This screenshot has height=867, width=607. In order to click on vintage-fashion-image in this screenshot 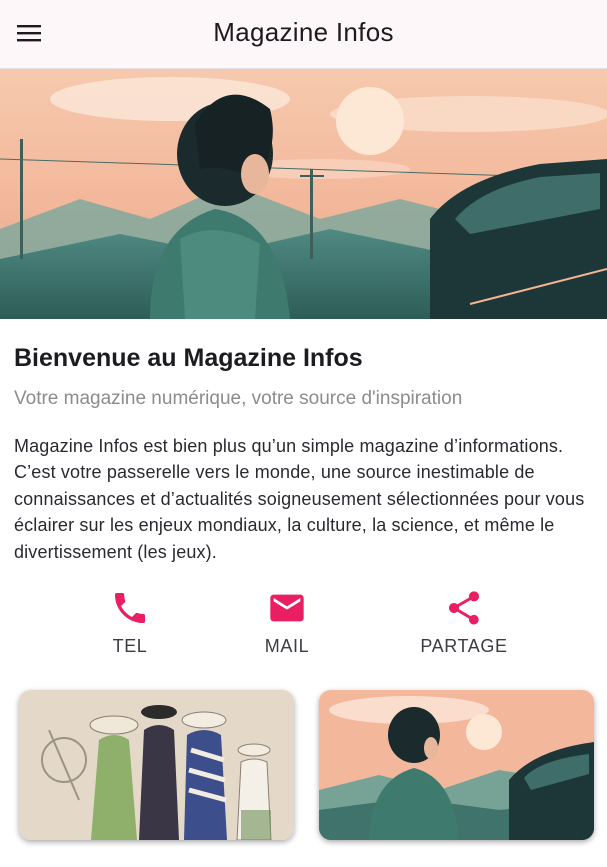, I will do `click(156, 765)`.